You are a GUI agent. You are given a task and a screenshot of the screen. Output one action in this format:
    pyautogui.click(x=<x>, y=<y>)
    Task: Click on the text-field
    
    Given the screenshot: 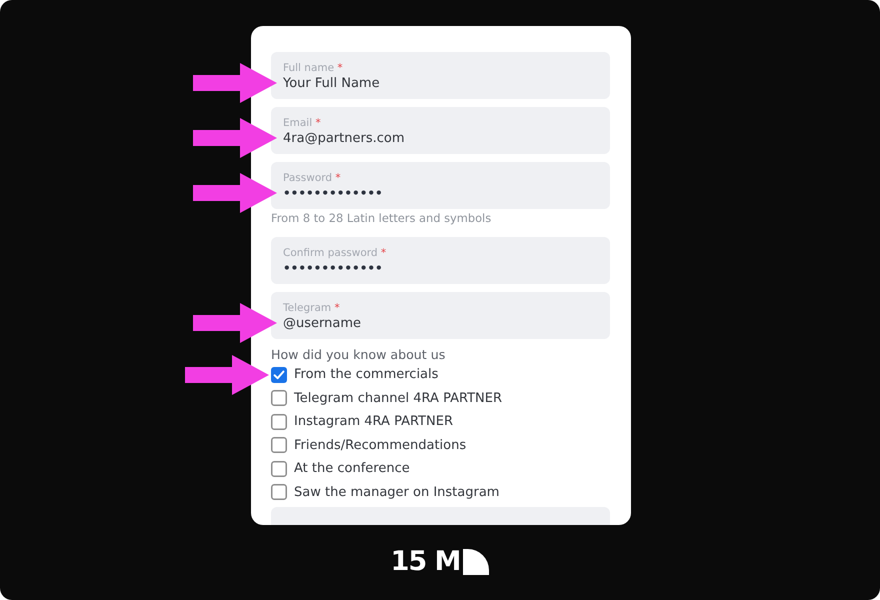 What is the action you would take?
    pyautogui.click(x=440, y=516)
    